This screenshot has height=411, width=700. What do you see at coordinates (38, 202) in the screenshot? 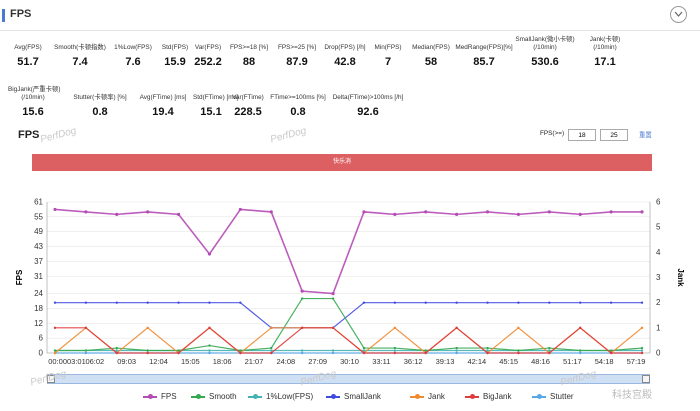
I see `y-tick-label: 61` at bounding box center [38, 202].